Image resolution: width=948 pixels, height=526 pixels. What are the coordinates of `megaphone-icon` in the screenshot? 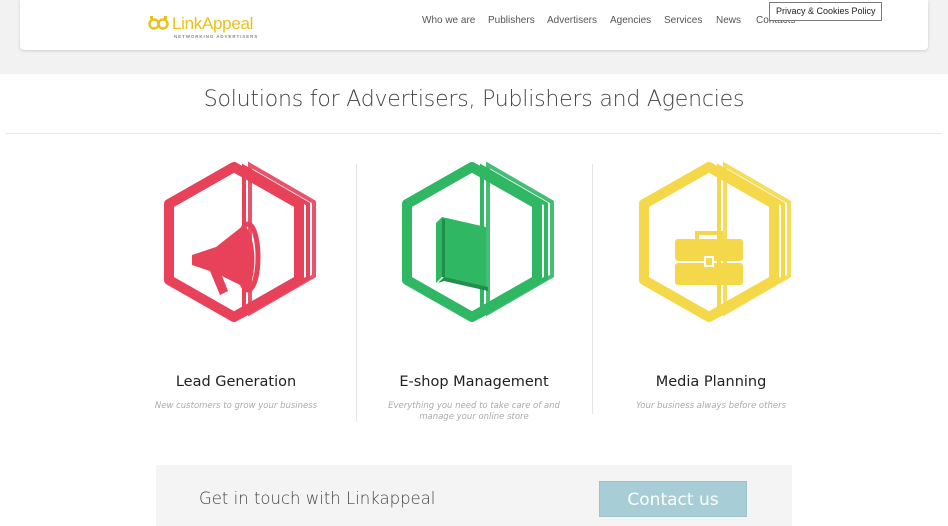 It's located at (226, 258).